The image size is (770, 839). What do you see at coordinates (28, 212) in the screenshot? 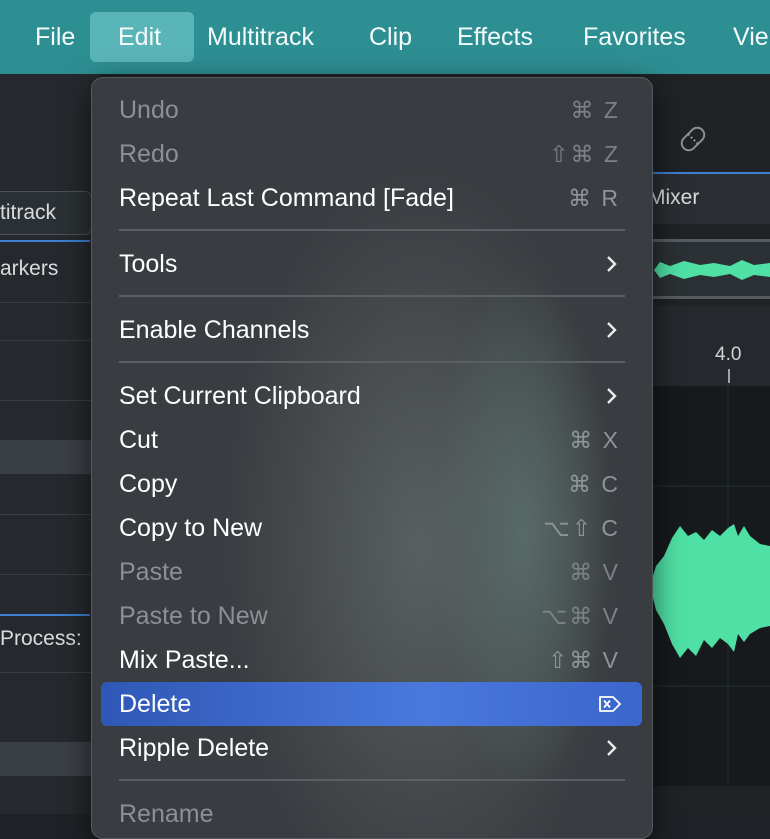
I see `workspace-label: titrack` at bounding box center [28, 212].